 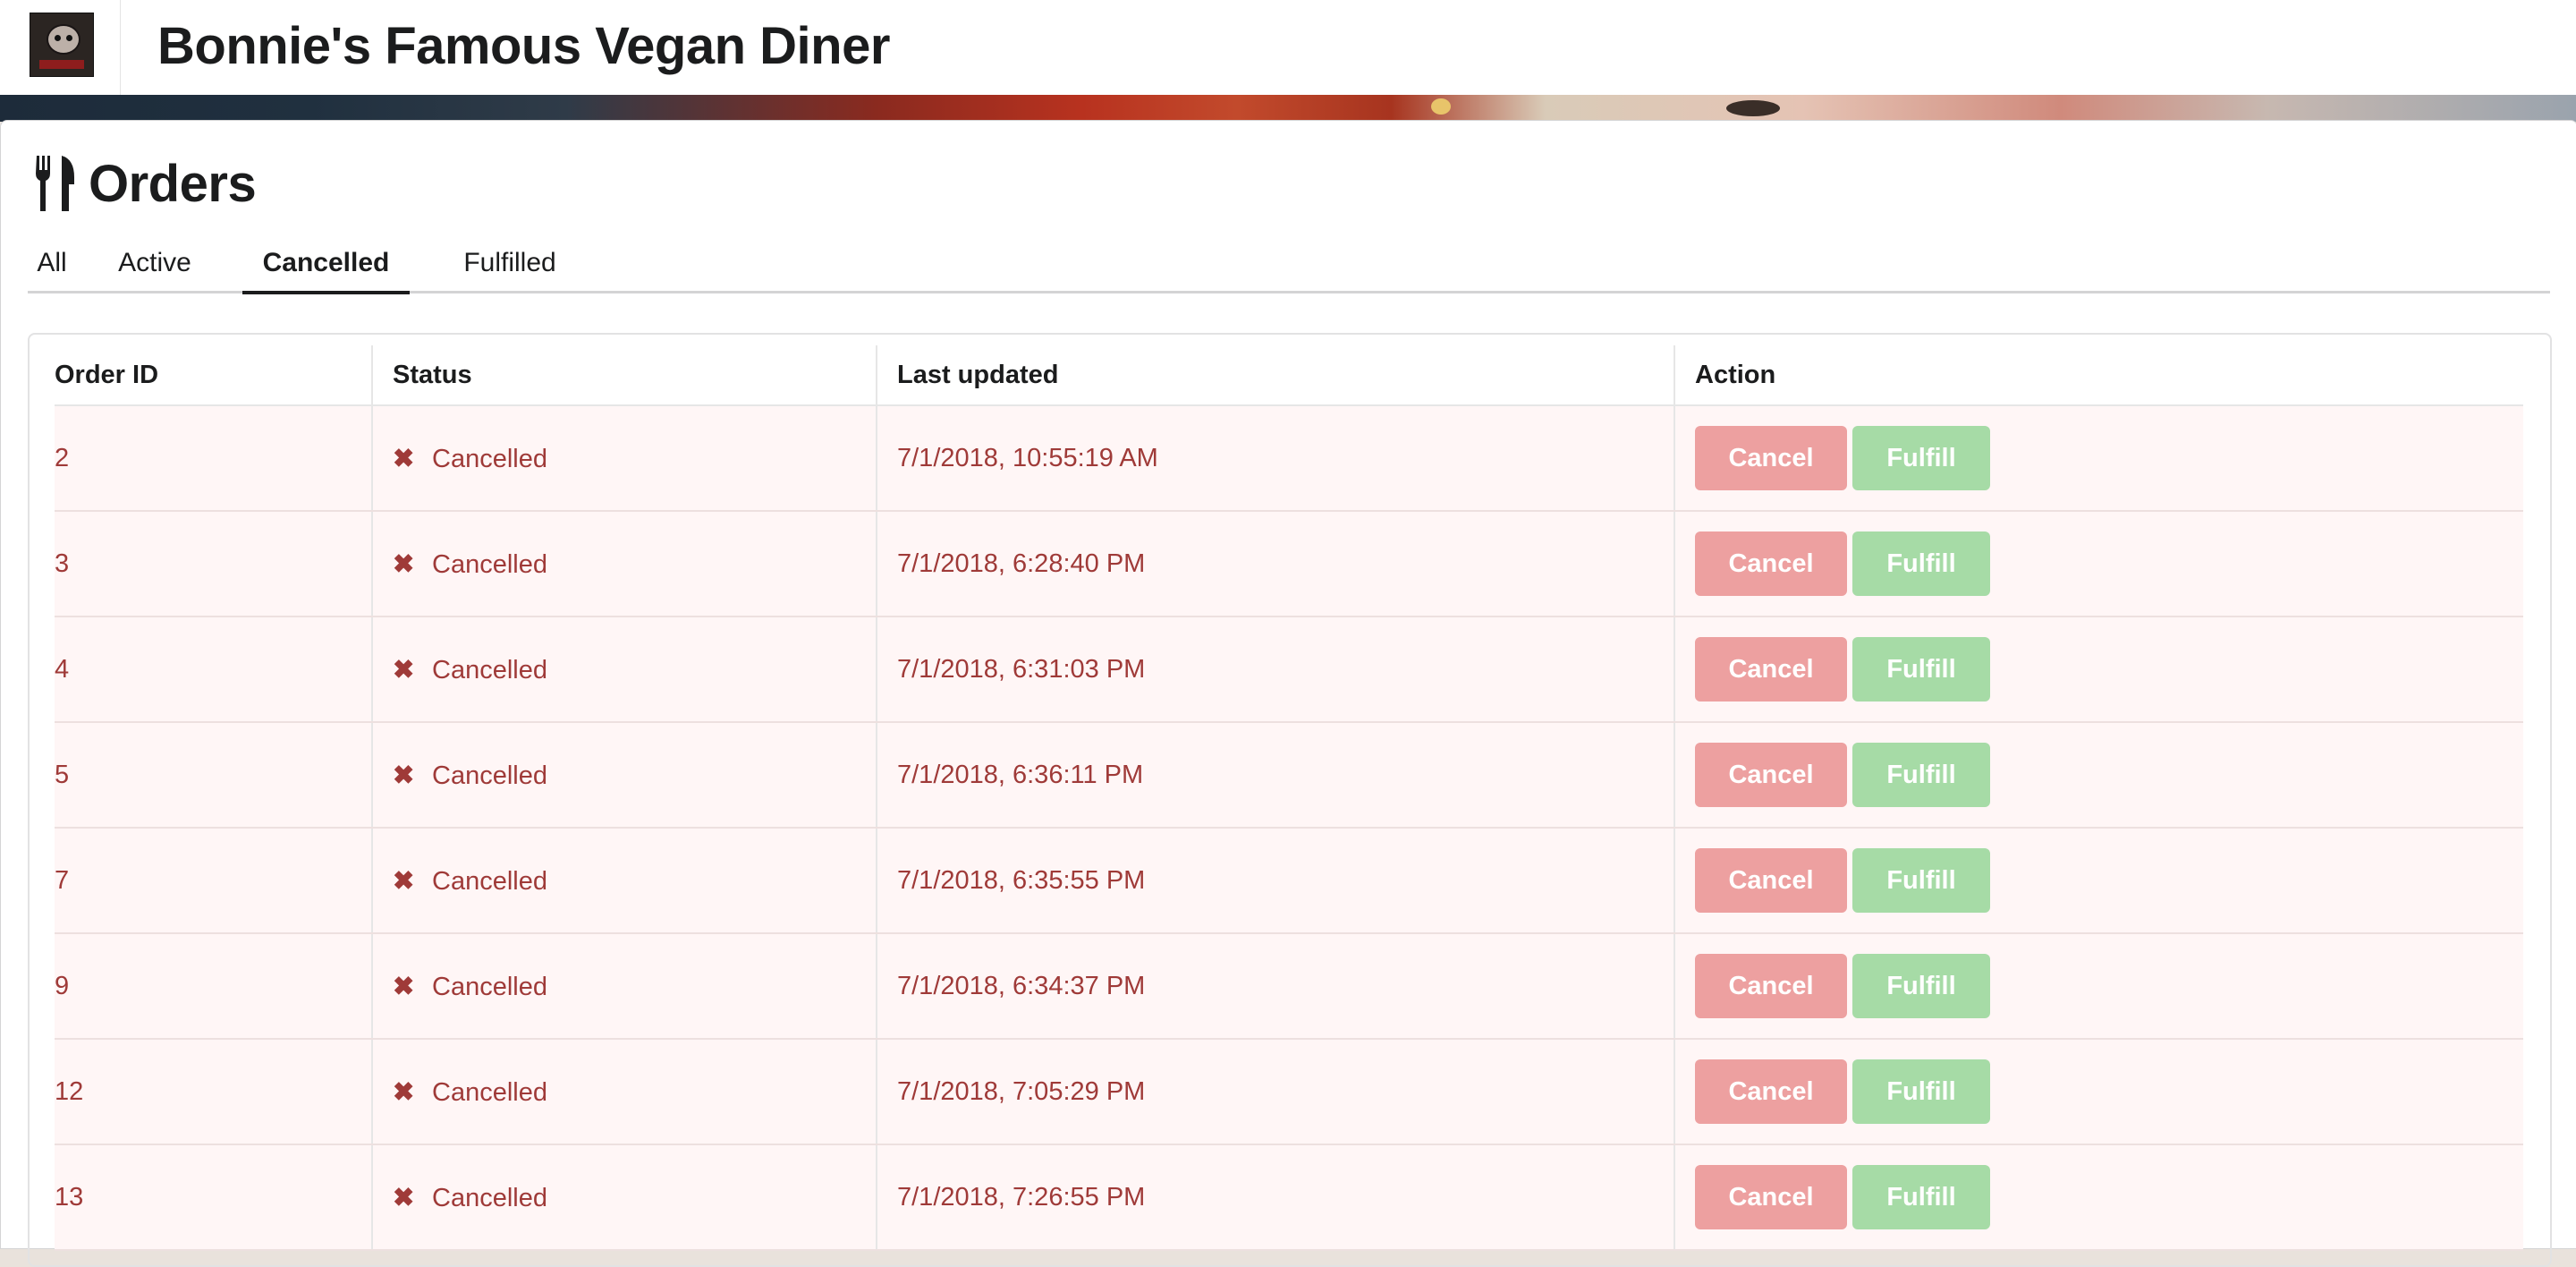 I want to click on last-updated-cell: 7/1/2018, 6:28:40 PM, so click(x=1275, y=564).